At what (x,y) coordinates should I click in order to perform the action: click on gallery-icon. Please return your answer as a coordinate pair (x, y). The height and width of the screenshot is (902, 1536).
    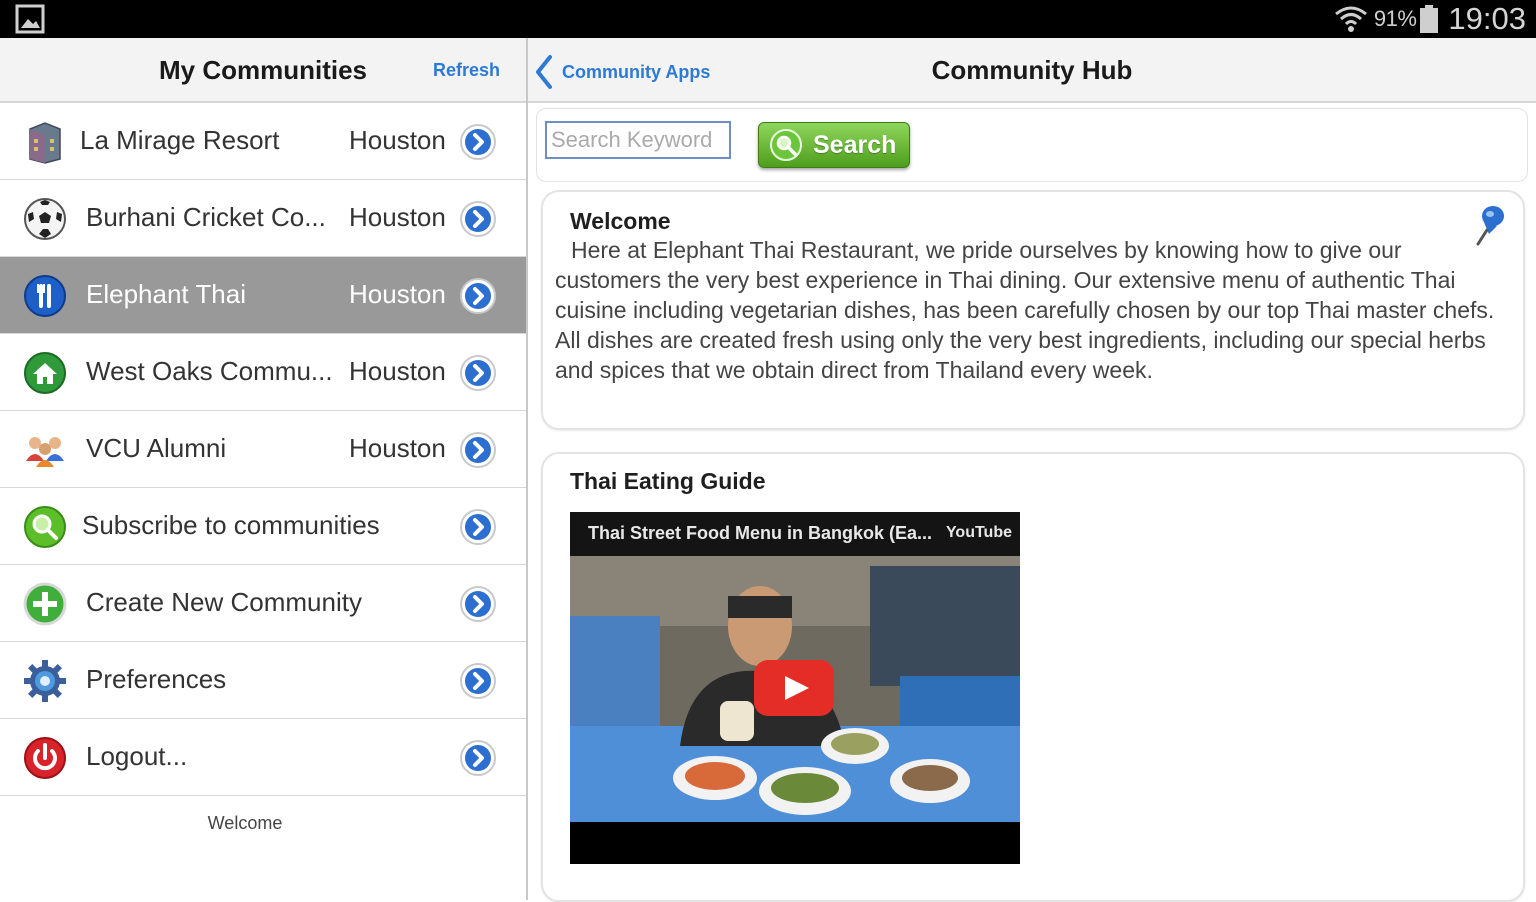
    Looking at the image, I should click on (30, 19).